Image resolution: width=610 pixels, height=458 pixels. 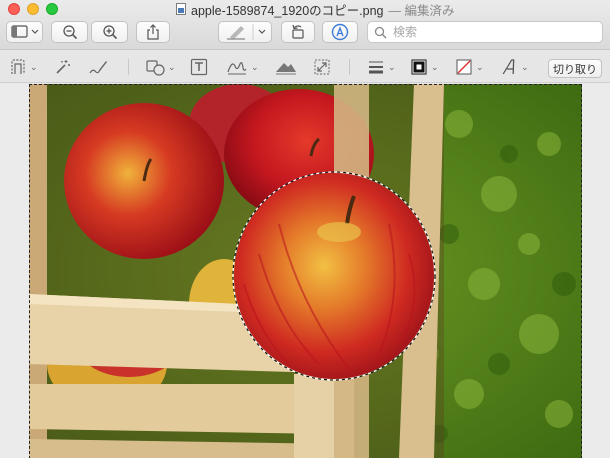 I want to click on search-field, so click(x=485, y=32).